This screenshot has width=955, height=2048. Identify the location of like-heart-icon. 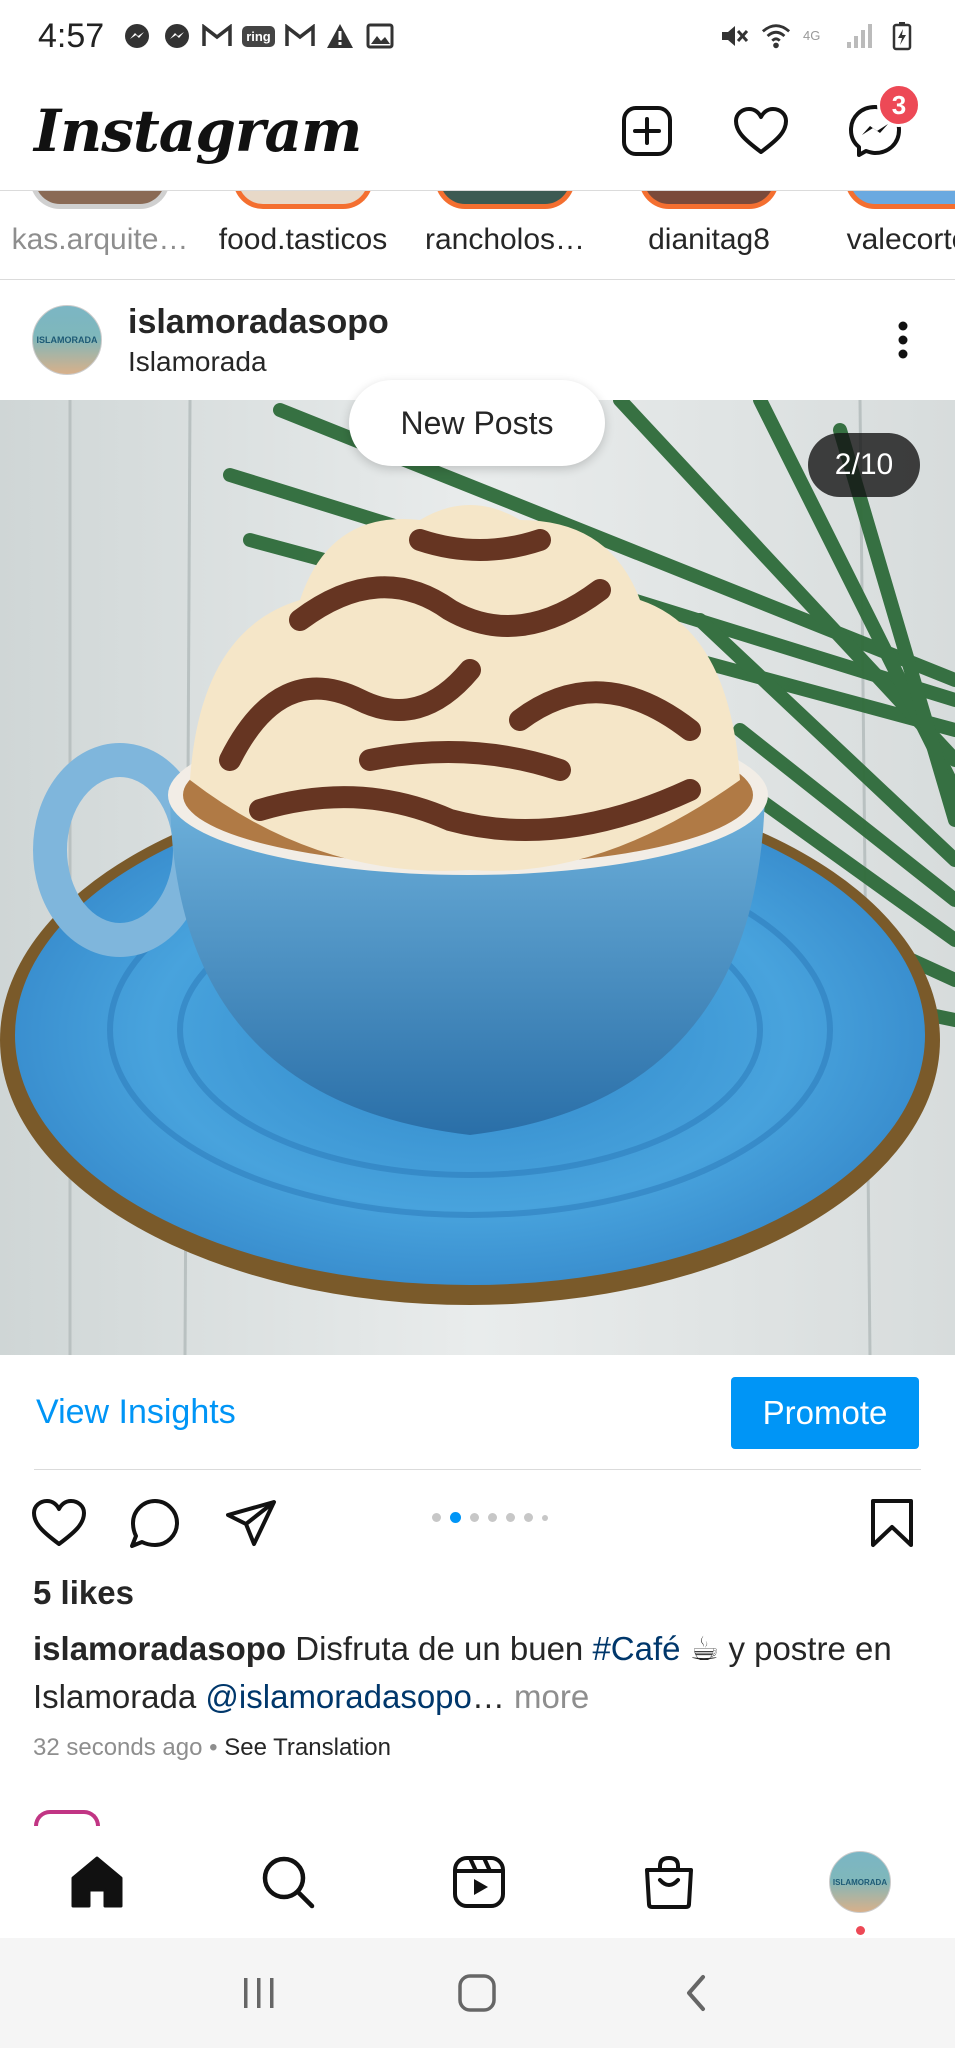
(59, 1522).